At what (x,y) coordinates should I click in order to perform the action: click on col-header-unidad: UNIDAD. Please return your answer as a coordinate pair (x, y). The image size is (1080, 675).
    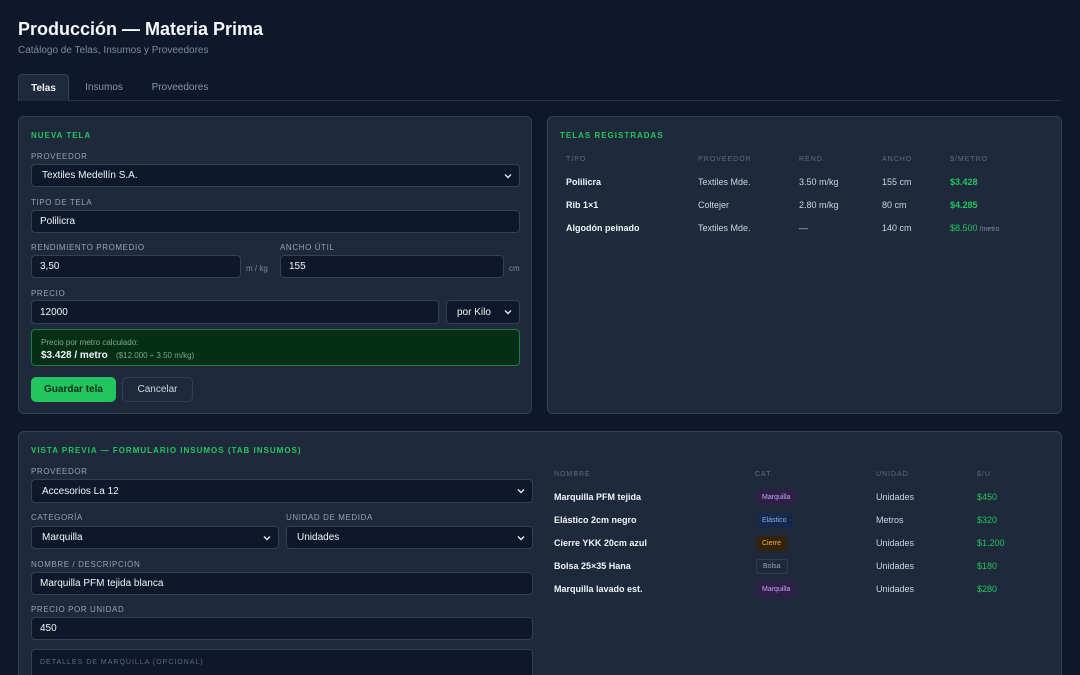
    Looking at the image, I should click on (892, 474).